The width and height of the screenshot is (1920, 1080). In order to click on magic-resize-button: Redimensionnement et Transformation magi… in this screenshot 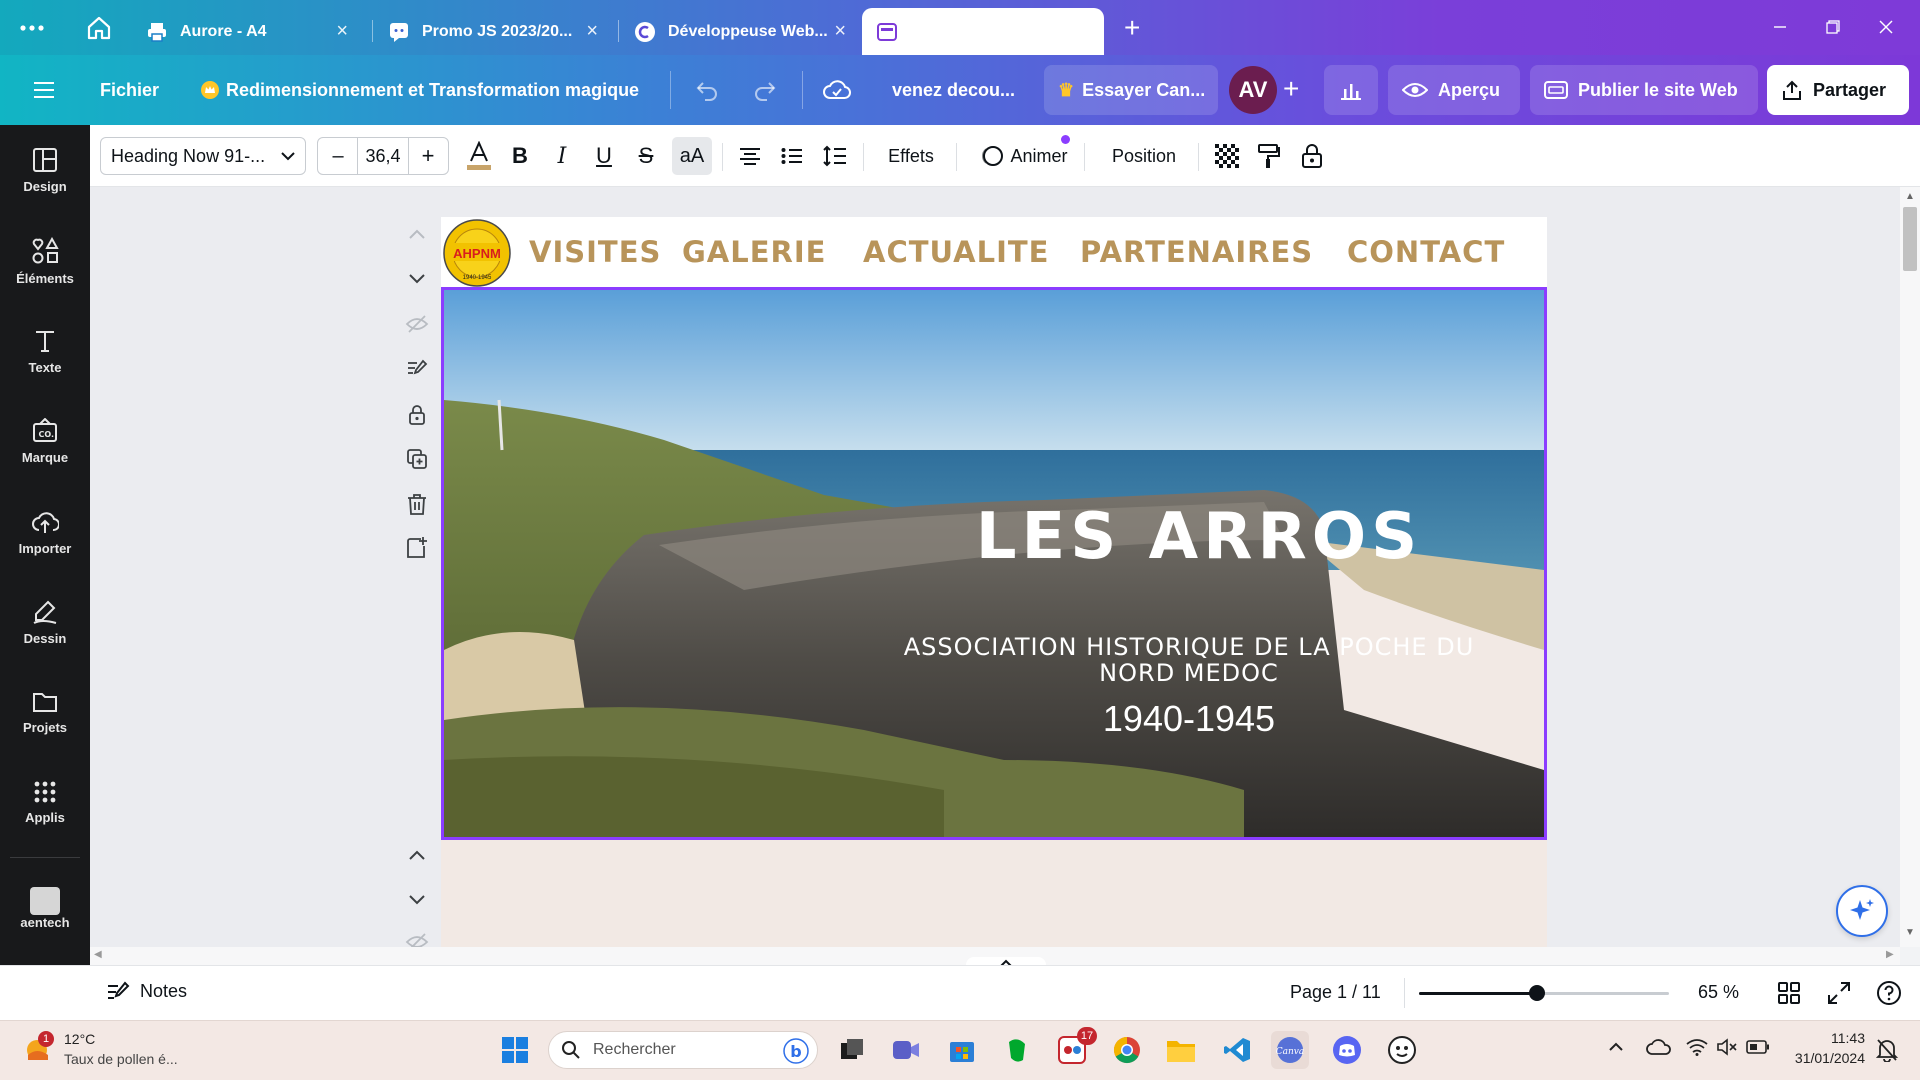, I will do `click(419, 90)`.